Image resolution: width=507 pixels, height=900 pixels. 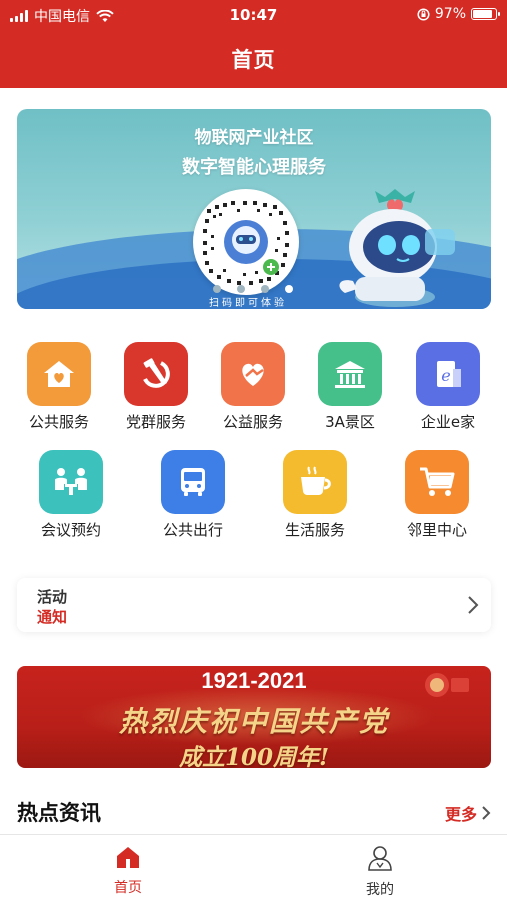 I want to click on service-meeting: 会议预约, so click(x=71, y=495).